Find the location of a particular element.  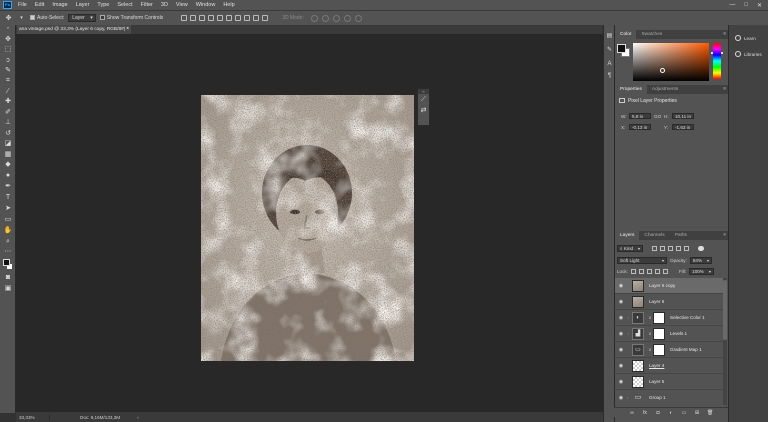

slide-icon is located at coordinates (347, 18).